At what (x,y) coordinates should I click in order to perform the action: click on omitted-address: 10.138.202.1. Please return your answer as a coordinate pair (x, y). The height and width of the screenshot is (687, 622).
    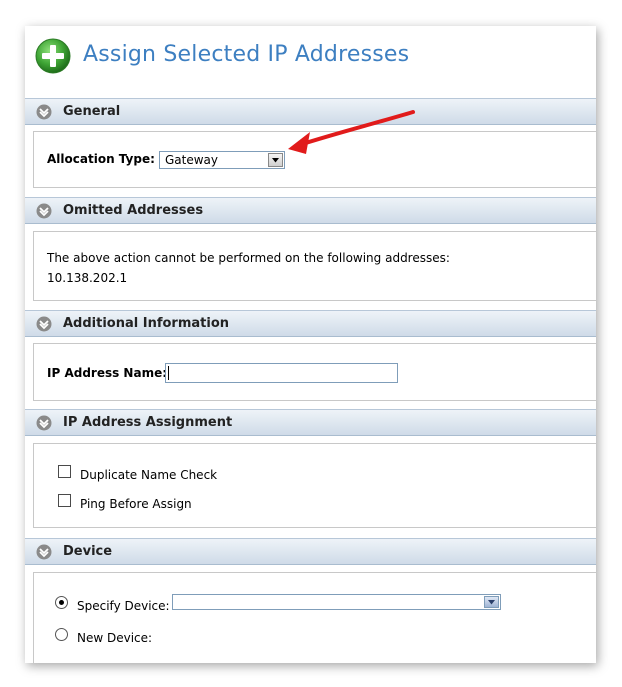
    Looking at the image, I should click on (87, 278).